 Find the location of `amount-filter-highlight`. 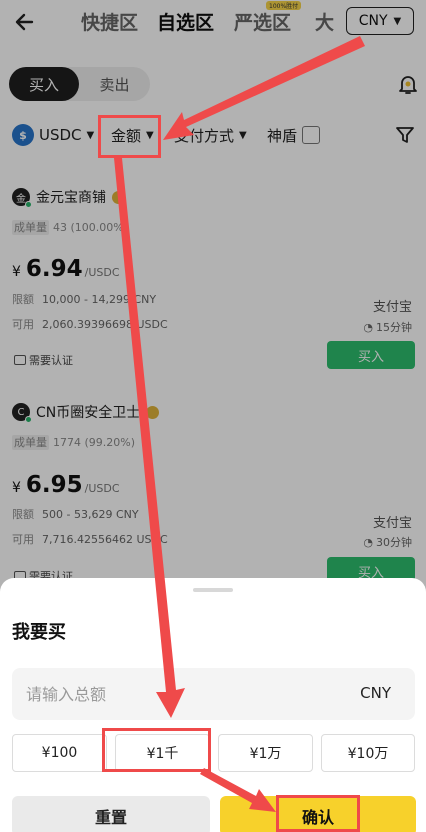

amount-filter-highlight is located at coordinates (129, 136).